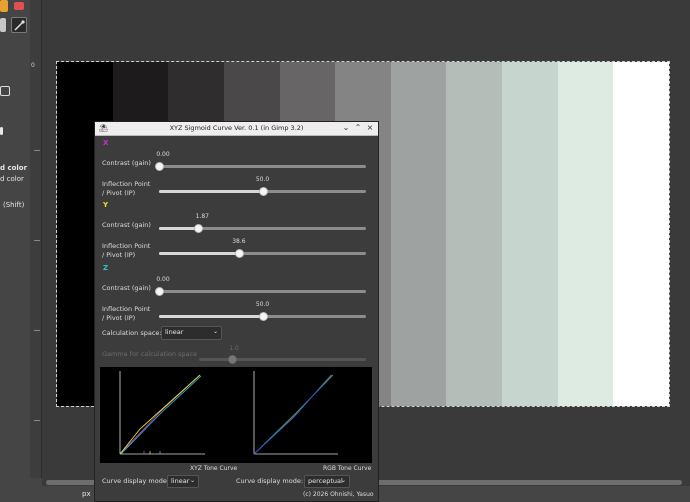  I want to click on axis-label-x: X, so click(106, 143).